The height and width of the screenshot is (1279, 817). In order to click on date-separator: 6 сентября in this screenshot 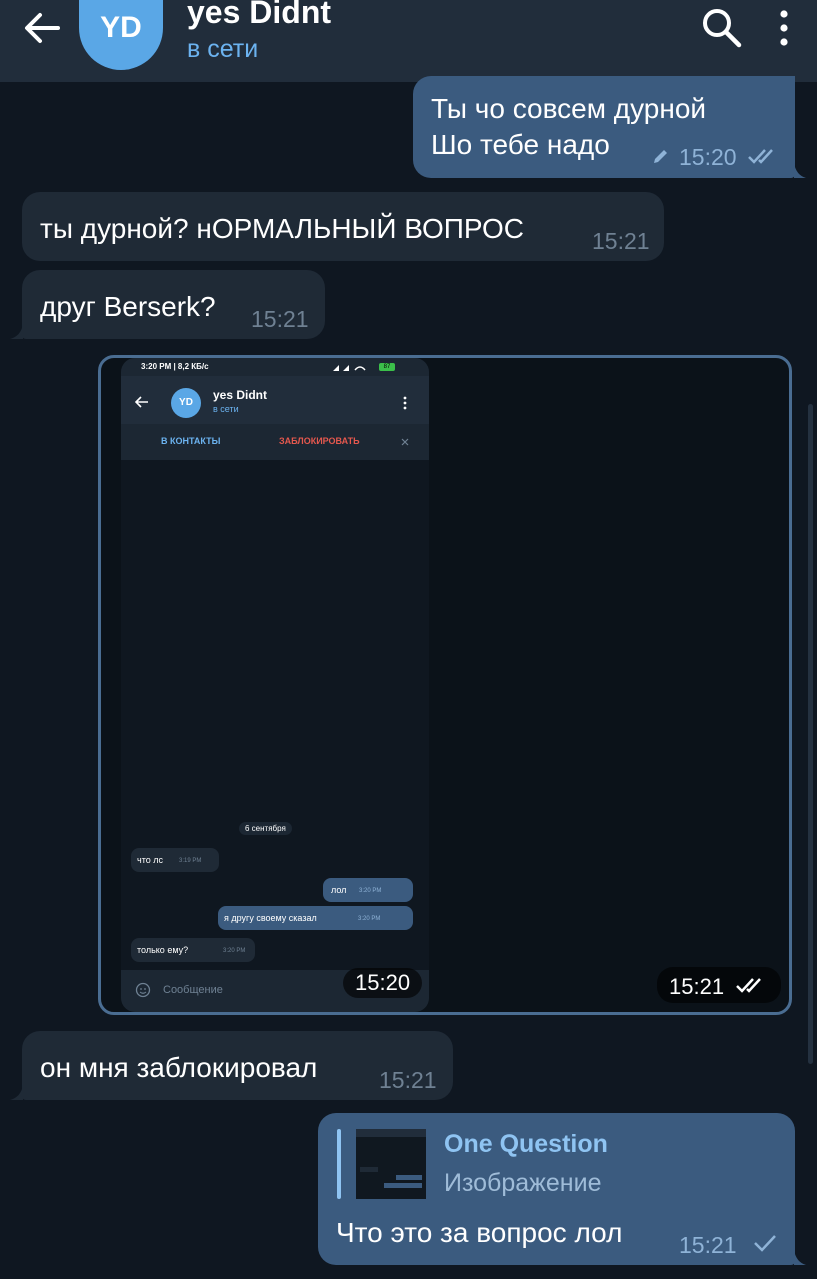, I will do `click(265, 828)`.